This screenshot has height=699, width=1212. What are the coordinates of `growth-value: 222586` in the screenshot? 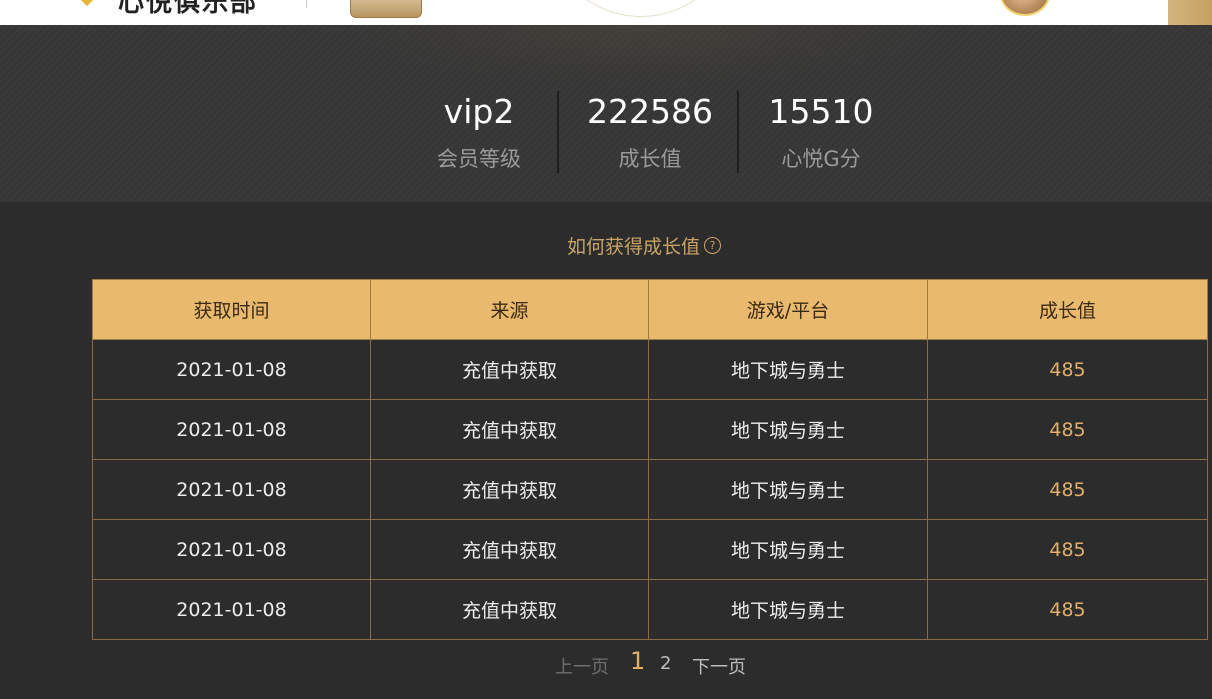 It's located at (650, 111).